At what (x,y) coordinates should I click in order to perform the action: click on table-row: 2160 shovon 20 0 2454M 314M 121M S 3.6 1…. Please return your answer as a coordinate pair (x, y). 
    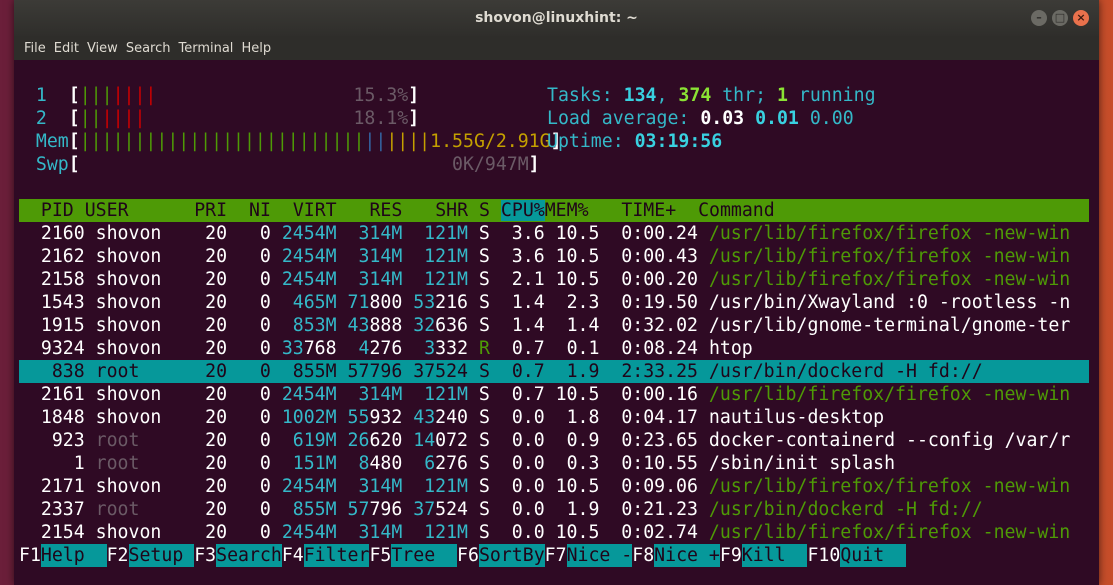
    Looking at the image, I should click on (554, 233).